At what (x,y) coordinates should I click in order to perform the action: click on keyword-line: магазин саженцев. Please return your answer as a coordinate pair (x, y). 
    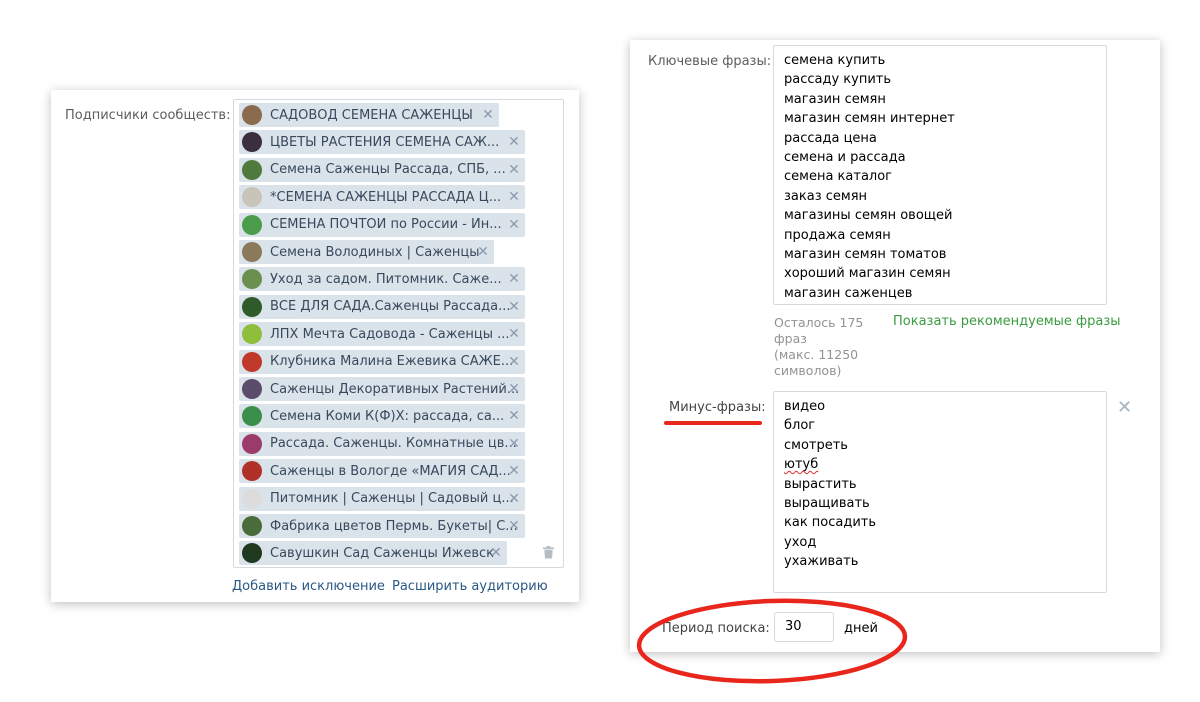
    Looking at the image, I should click on (848, 293).